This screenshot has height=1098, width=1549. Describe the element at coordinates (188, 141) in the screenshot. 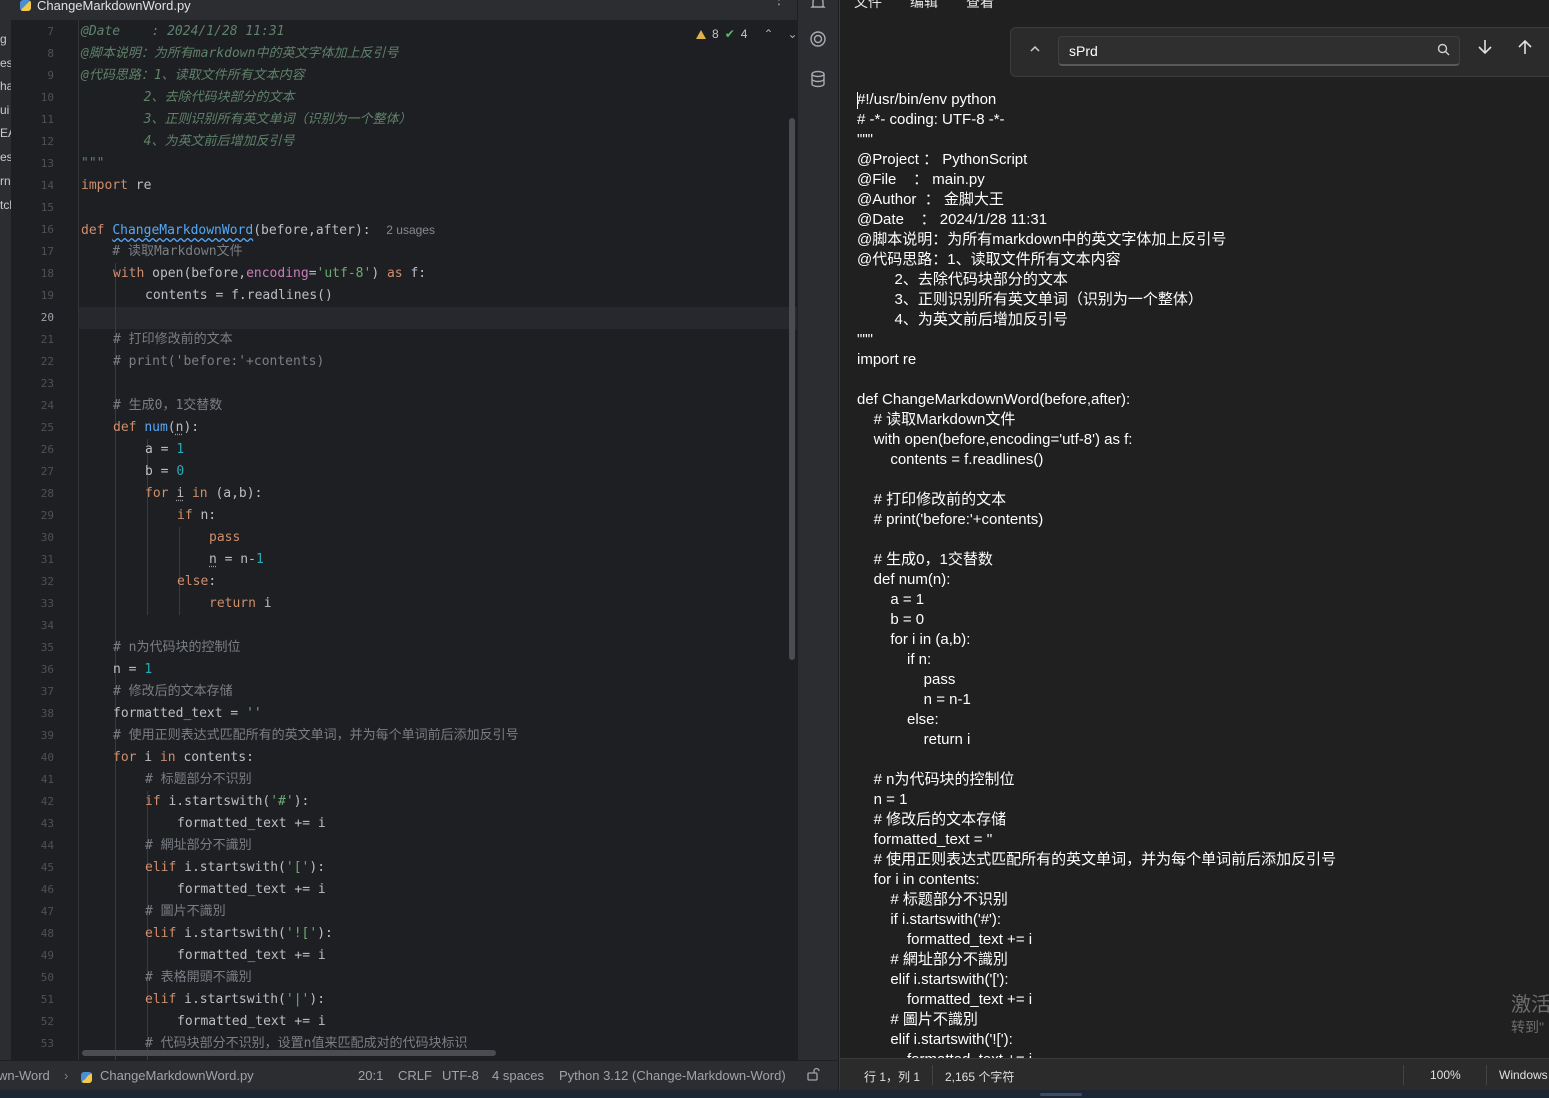

I see `code-line: 4、为英文前后增加反引号` at that location.